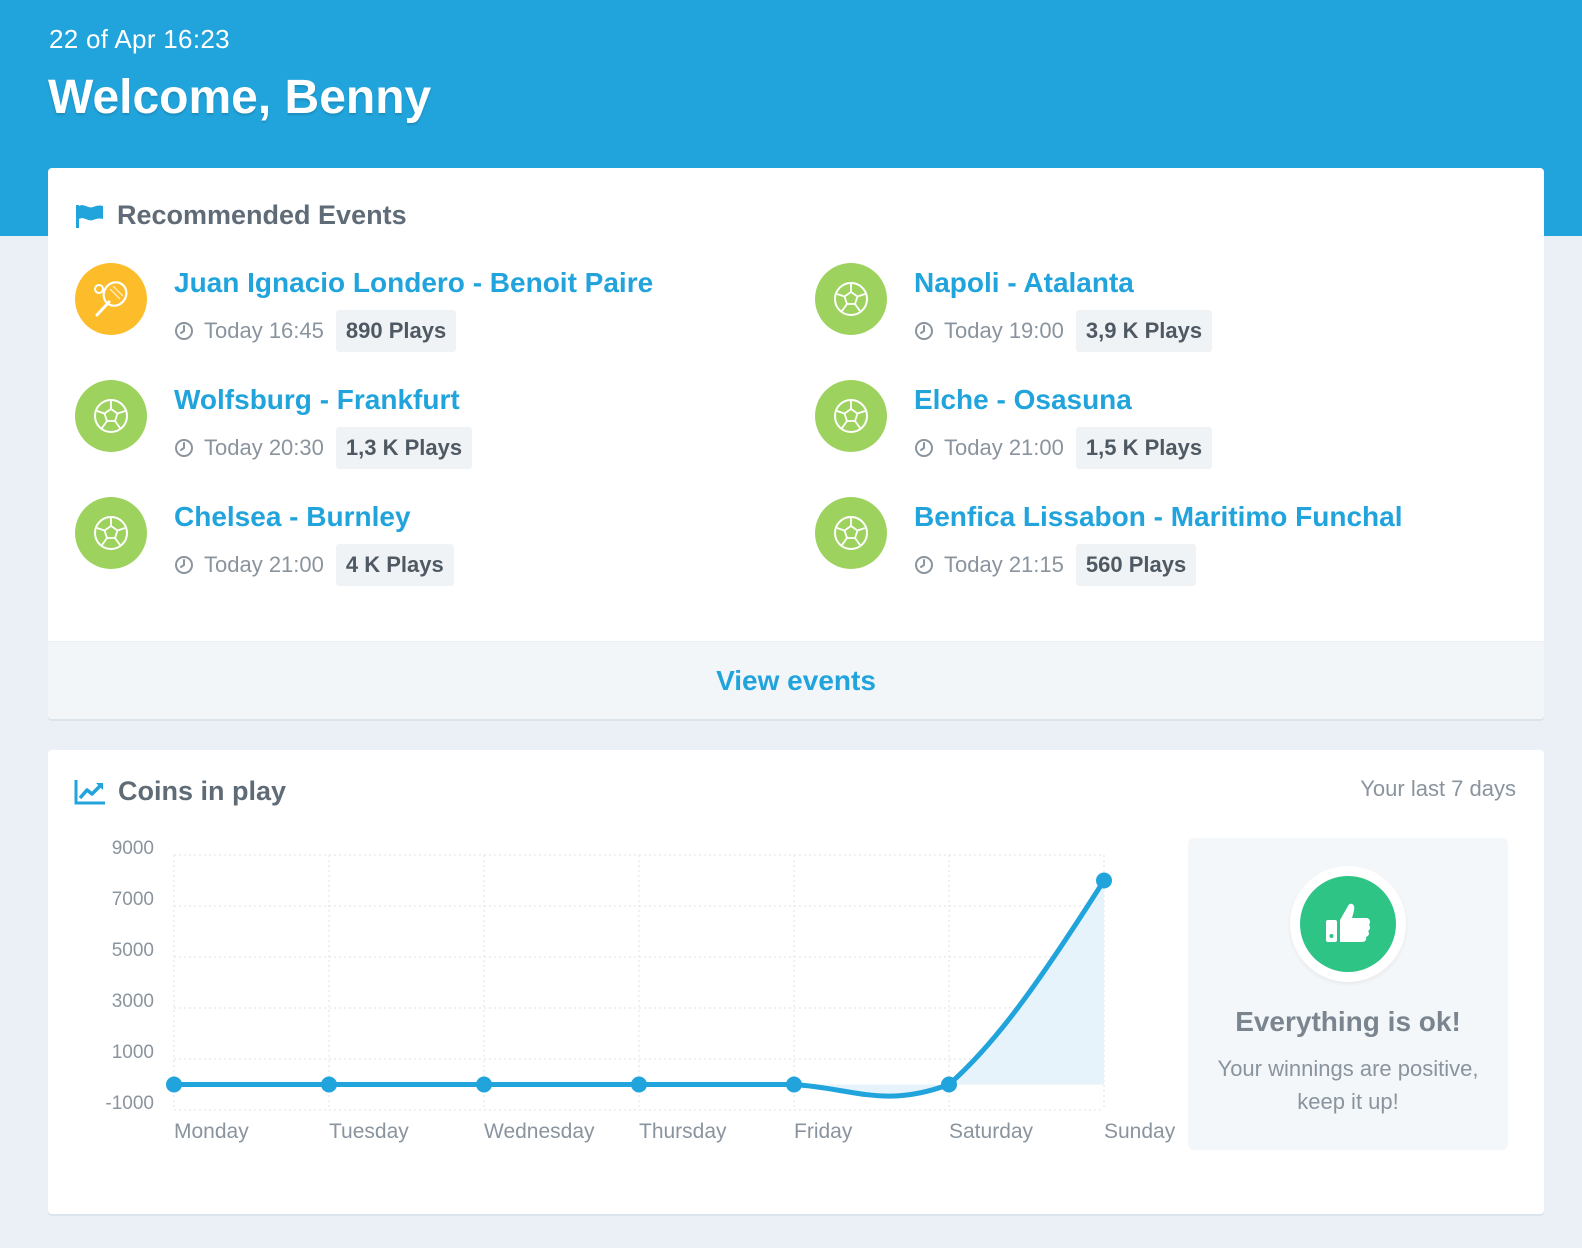  I want to click on thumbs-up-icon, so click(1348, 922).